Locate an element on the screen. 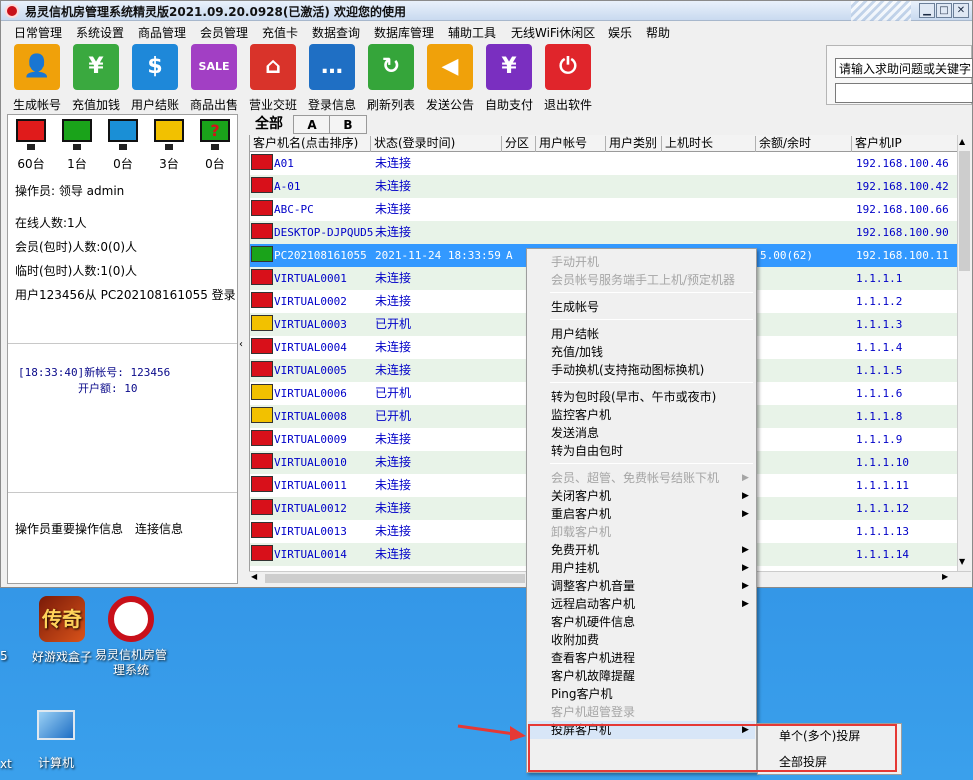 The height and width of the screenshot is (780, 973). help-search-input: 请输入求助问题或关键字 is located at coordinates (904, 68).